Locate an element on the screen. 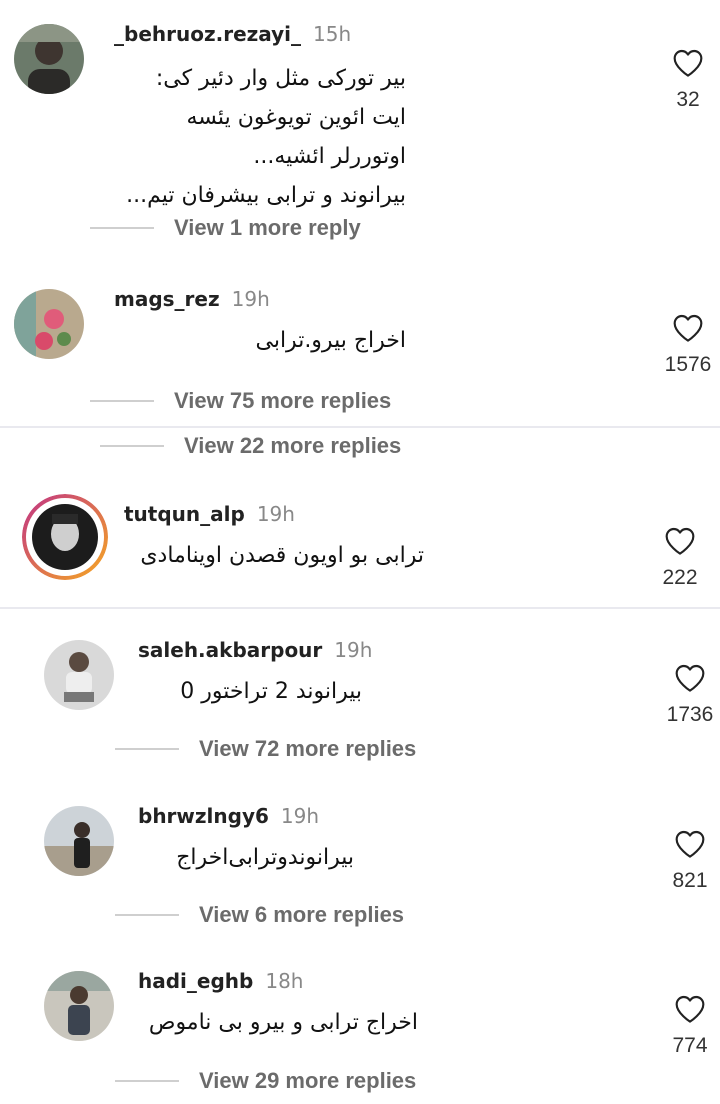 This screenshot has height=1104, width=720. username-text: tutqun_alp is located at coordinates (184, 514).